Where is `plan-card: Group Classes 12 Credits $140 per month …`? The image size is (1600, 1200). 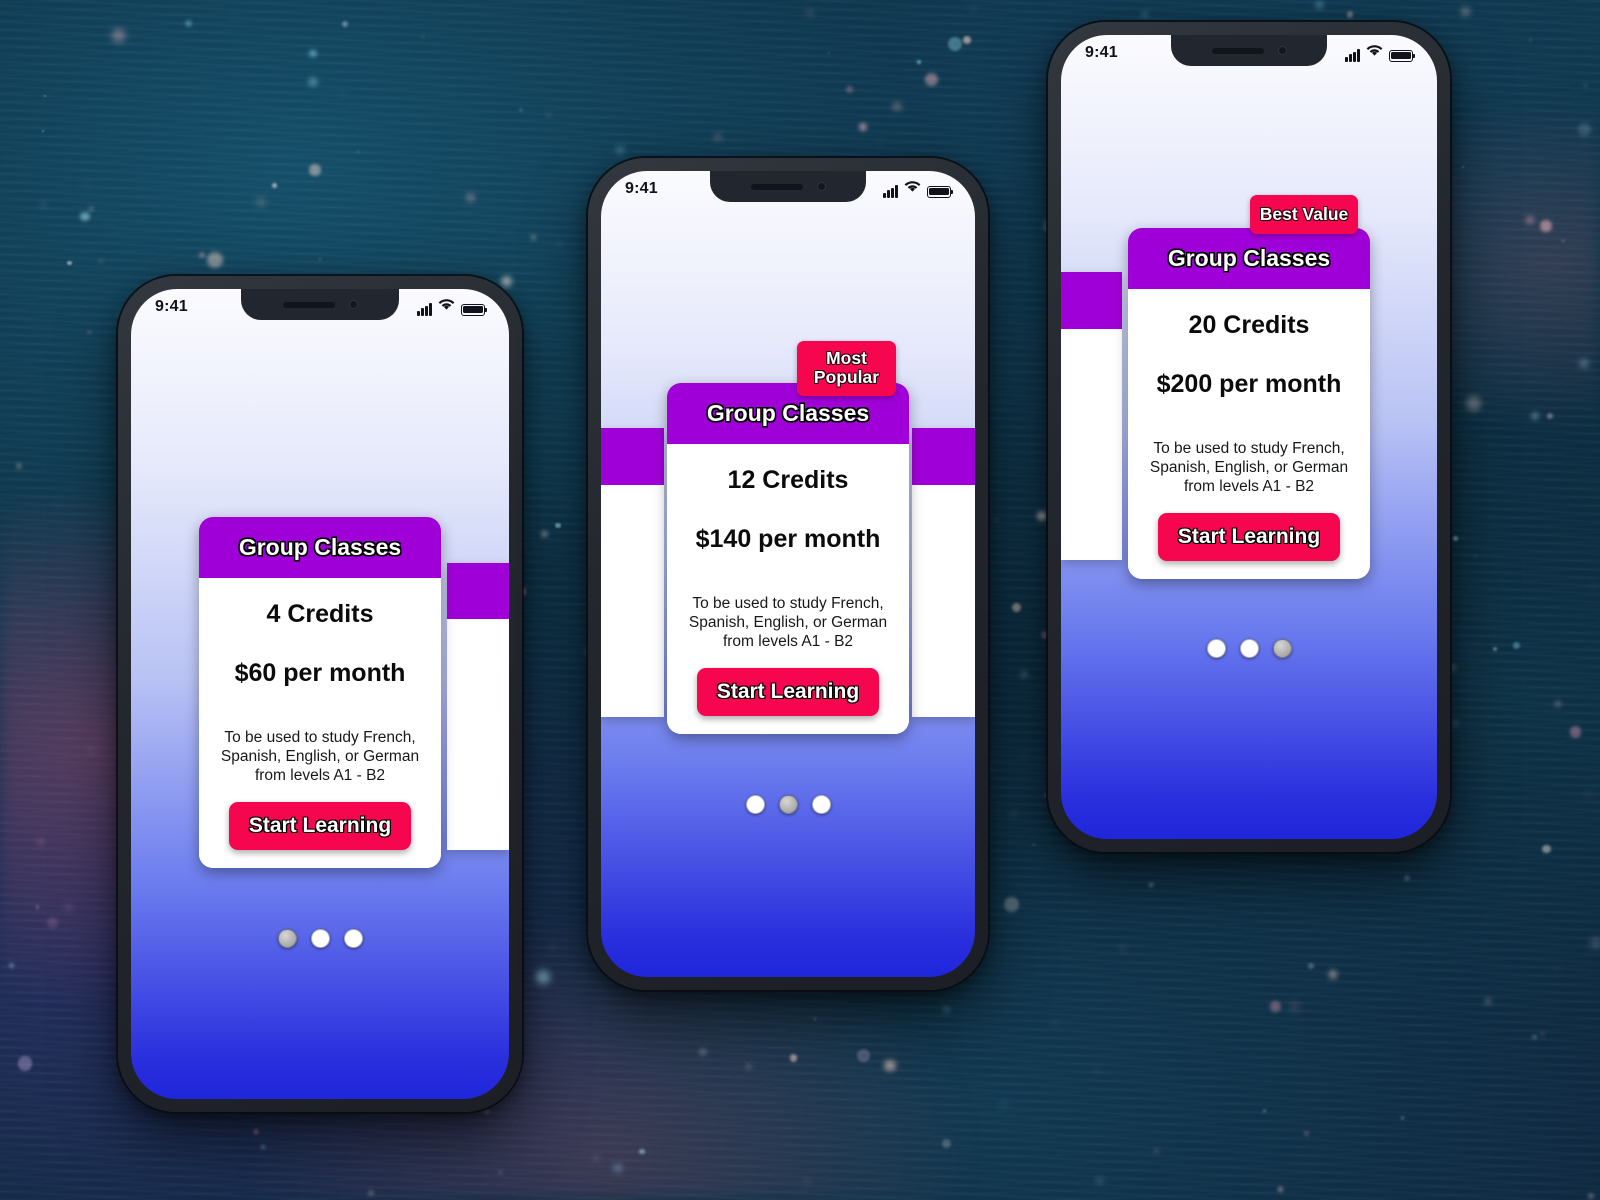 plan-card: Group Classes 12 Credits $140 per month … is located at coordinates (788, 558).